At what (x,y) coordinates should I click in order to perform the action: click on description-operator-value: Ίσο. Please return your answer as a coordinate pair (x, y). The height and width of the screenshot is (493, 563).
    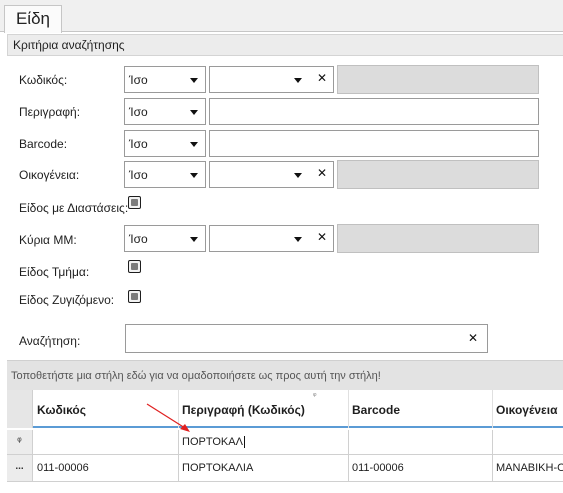
    Looking at the image, I should click on (138, 112).